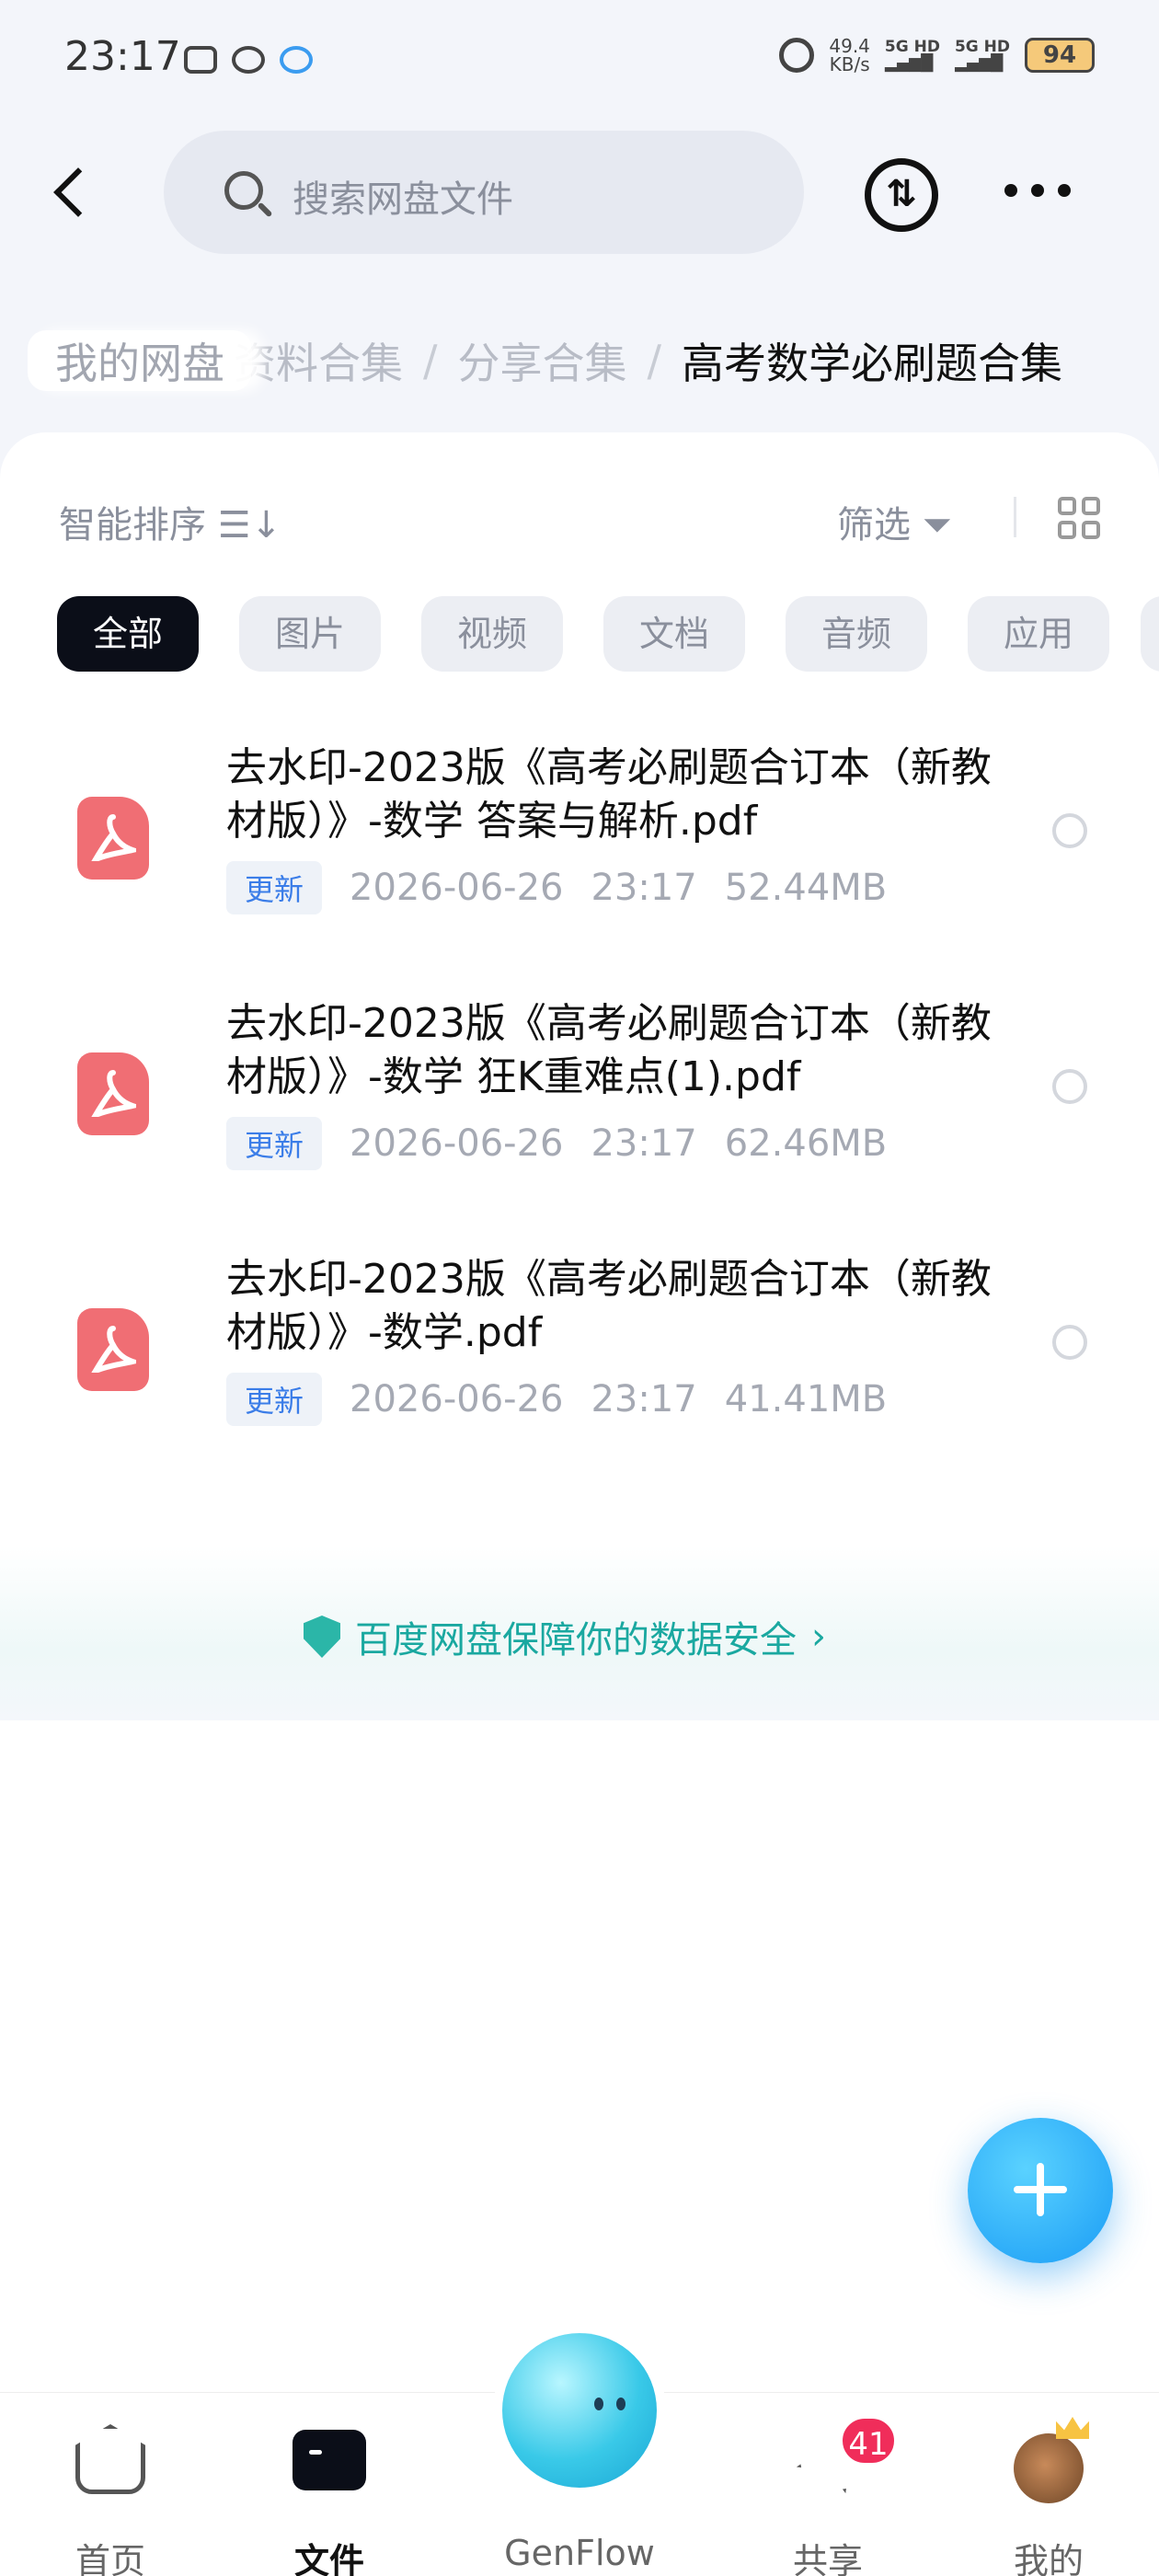  What do you see at coordinates (110, 2459) in the screenshot?
I see `home-icon` at bounding box center [110, 2459].